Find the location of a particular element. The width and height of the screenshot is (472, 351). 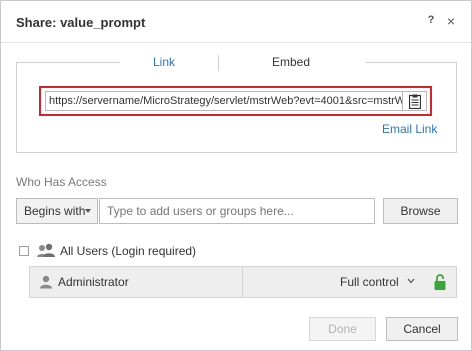

match-mode-value: Begins with is located at coordinates (55, 211).